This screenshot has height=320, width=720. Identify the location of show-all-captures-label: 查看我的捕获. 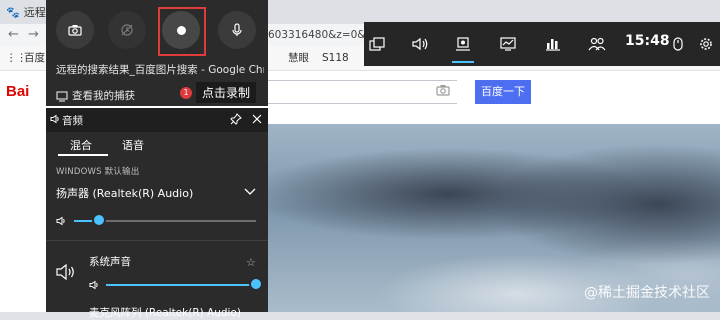
(103, 96).